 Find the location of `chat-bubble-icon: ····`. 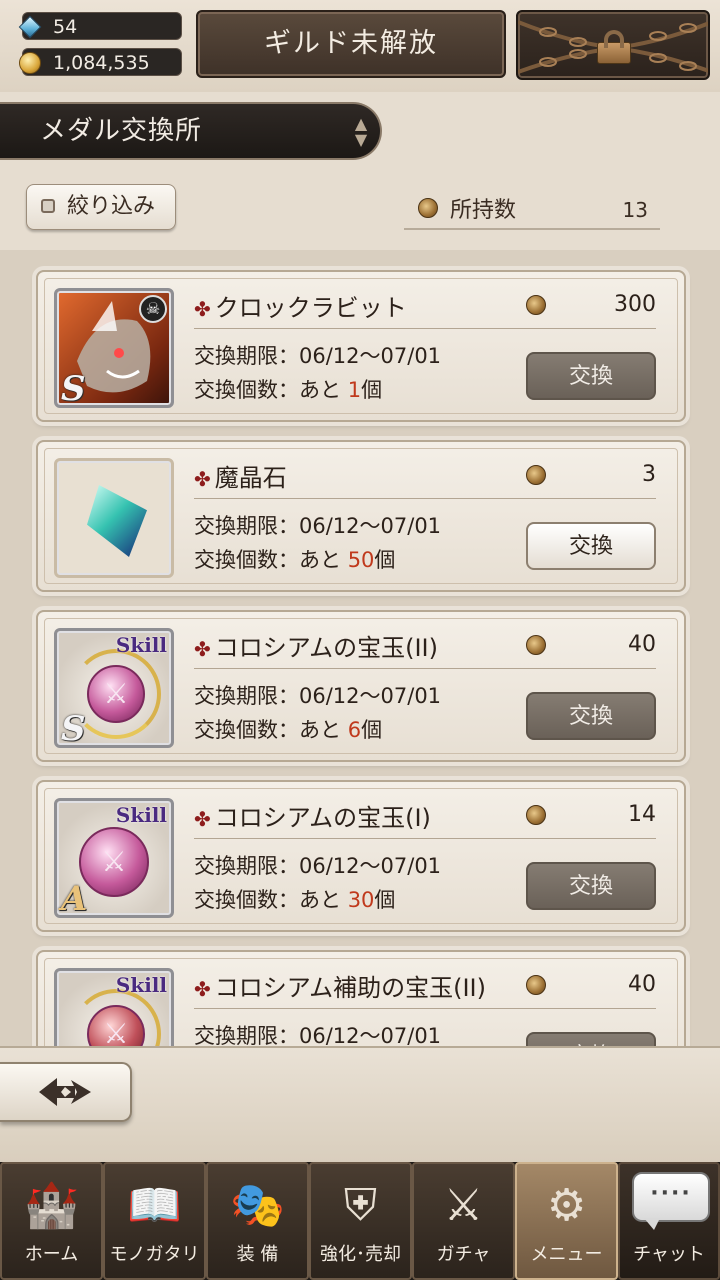

chat-bubble-icon: ···· is located at coordinates (671, 1197).